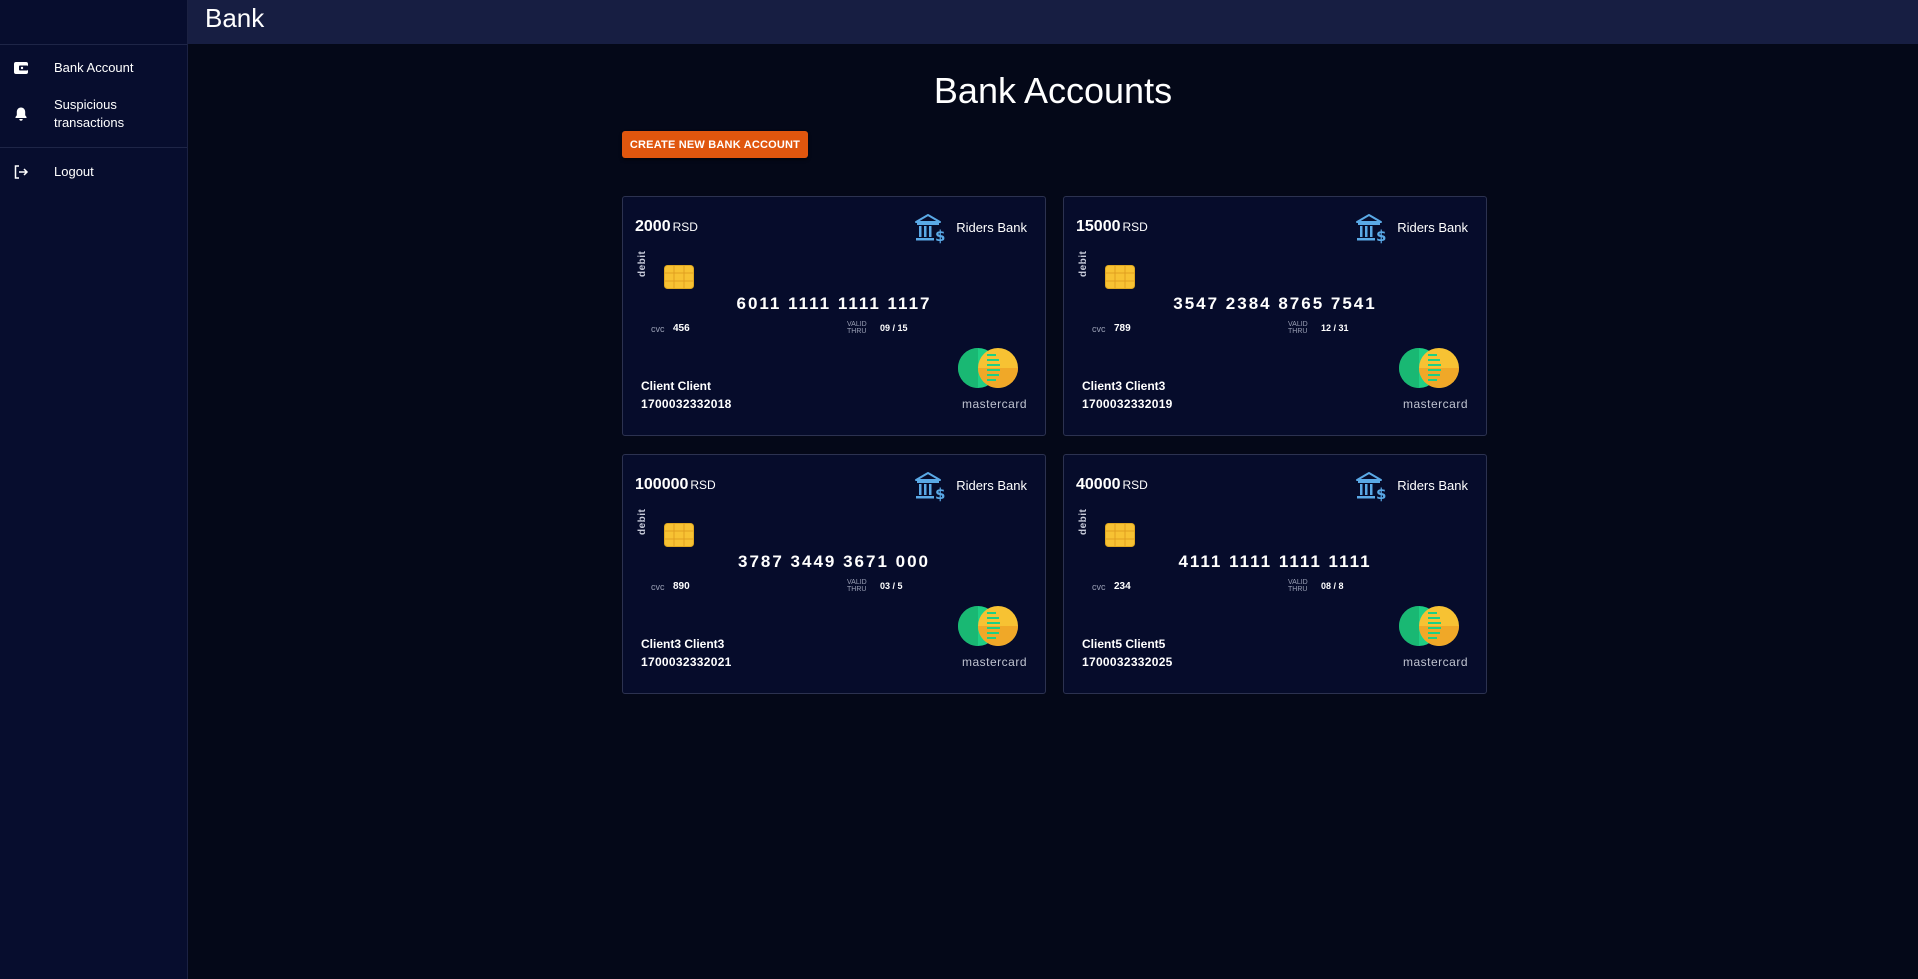  What do you see at coordinates (21, 68) in the screenshot?
I see `wallet-icon` at bounding box center [21, 68].